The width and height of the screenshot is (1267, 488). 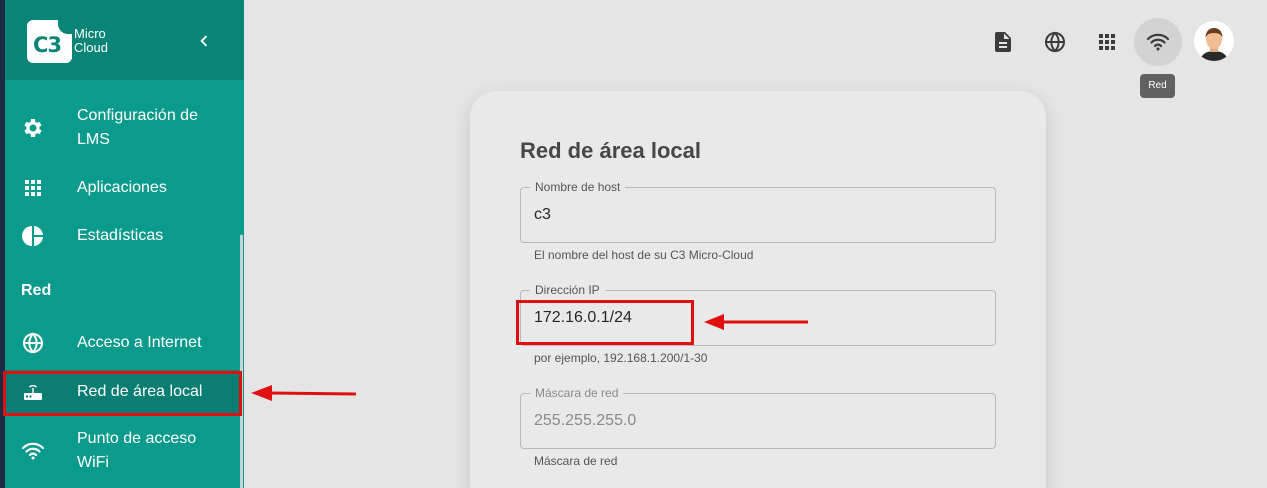 I want to click on sidebar-item-label: Aplicaciones, so click(x=122, y=187).